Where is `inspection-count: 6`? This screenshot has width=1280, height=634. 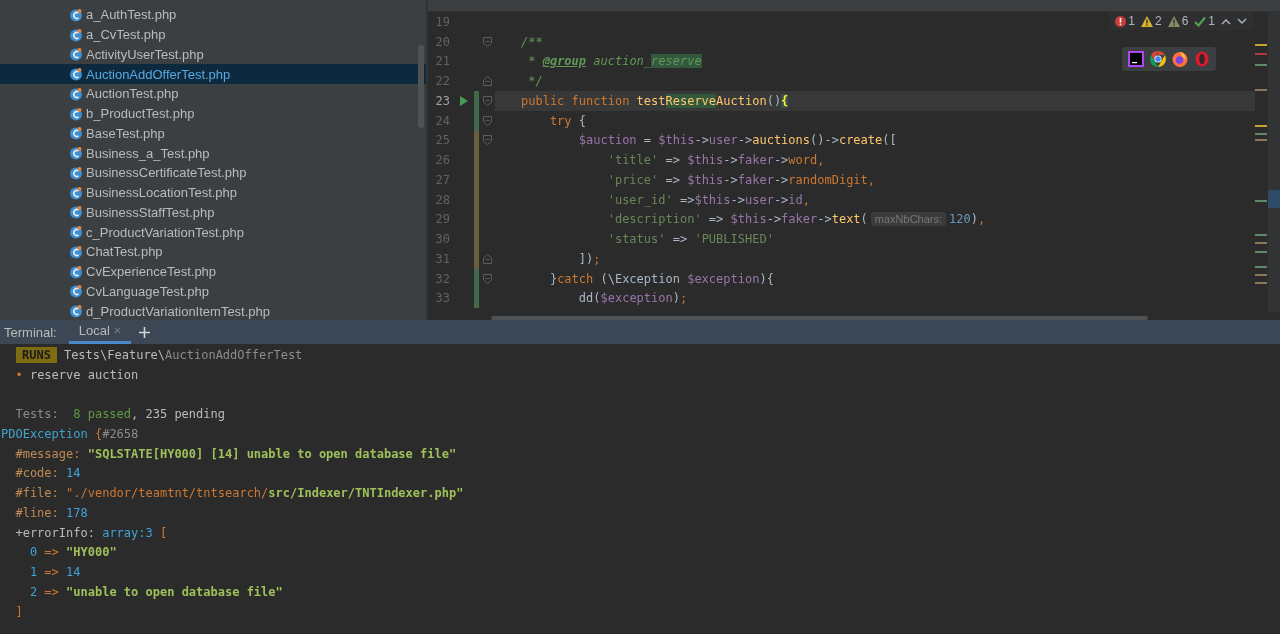
inspection-count: 6 is located at coordinates (1185, 21).